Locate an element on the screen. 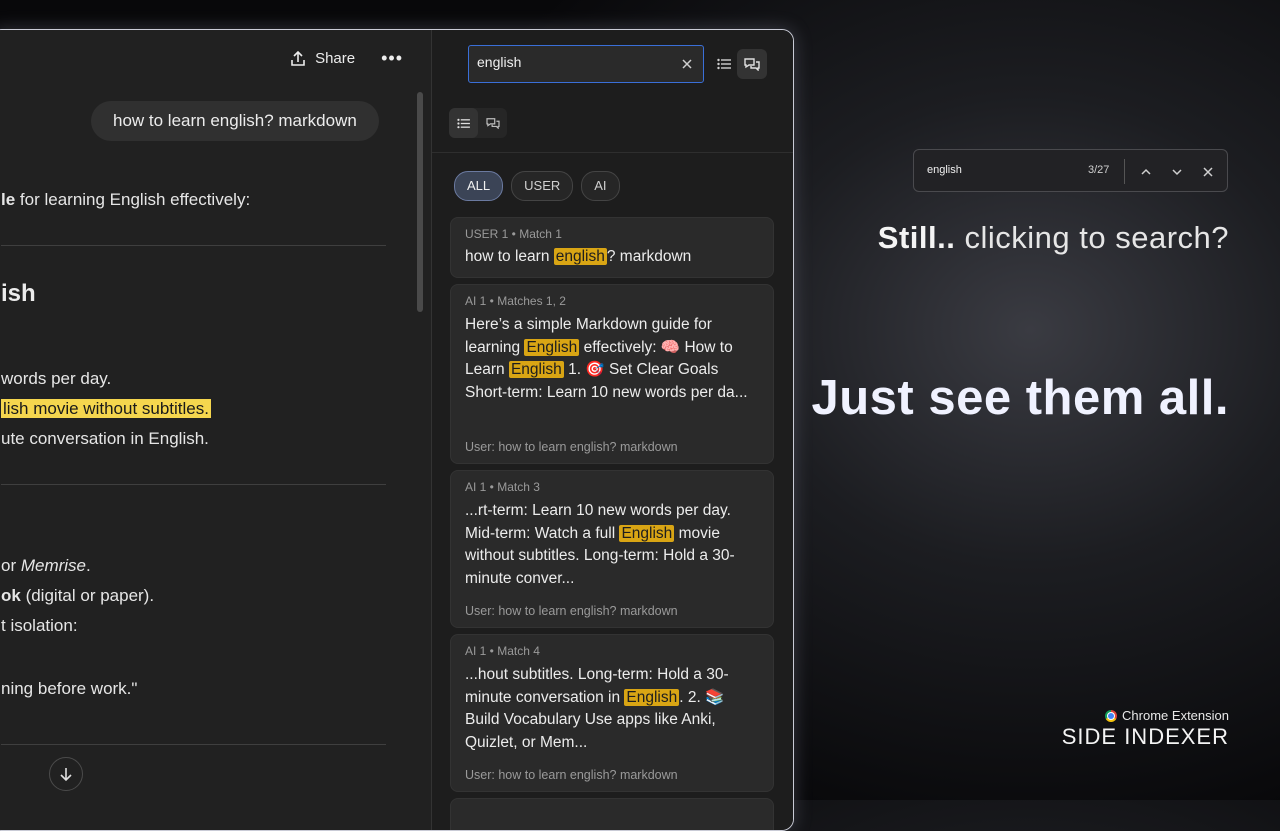 This screenshot has width=1280, height=831. arrow-down-icon is located at coordinates (66, 775).